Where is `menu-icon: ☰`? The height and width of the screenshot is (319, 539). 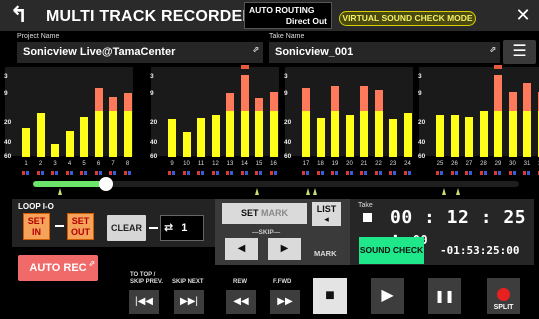
menu-icon: ☰ is located at coordinates (519, 52).